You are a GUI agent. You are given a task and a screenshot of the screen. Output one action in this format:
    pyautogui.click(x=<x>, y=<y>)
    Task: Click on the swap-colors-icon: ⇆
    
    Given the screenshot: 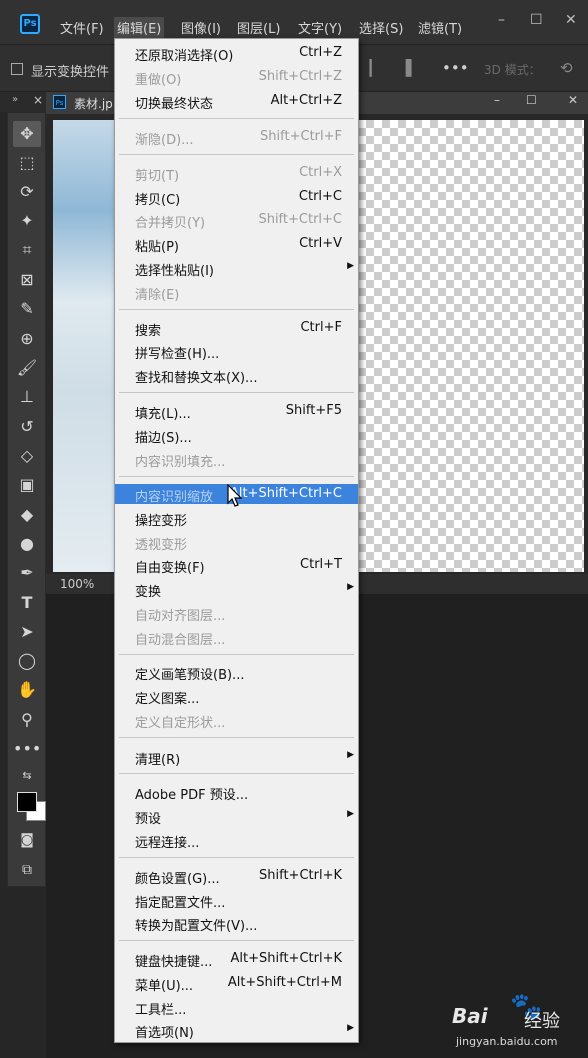 What is the action you would take?
    pyautogui.click(x=27, y=776)
    